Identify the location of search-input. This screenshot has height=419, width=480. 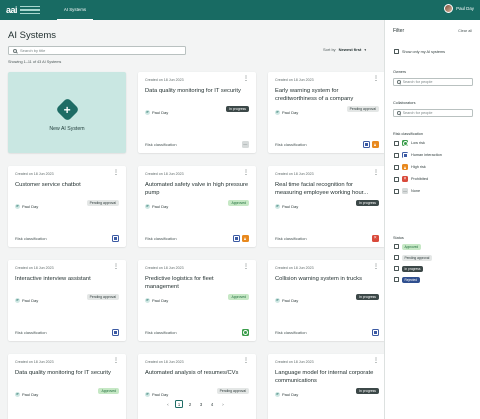
(95, 50).